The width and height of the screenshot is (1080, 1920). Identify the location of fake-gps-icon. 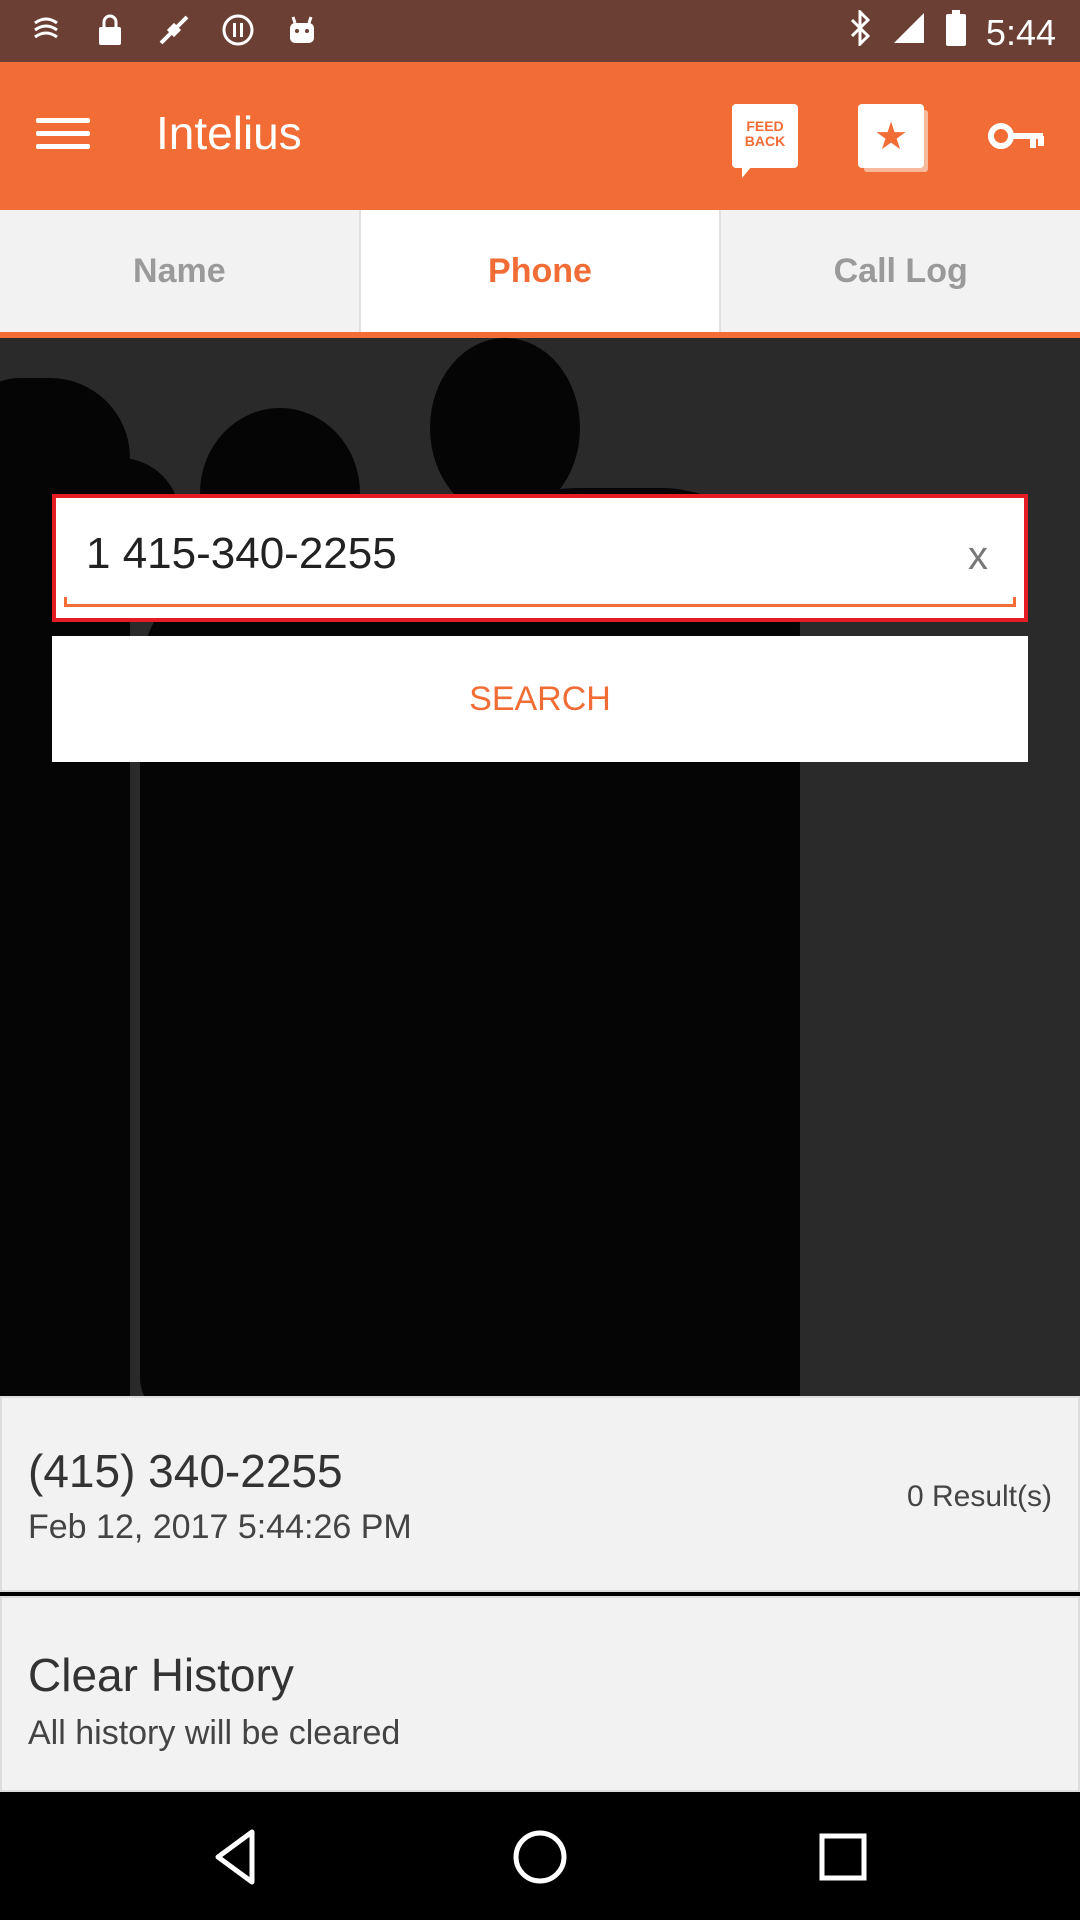
(174, 30).